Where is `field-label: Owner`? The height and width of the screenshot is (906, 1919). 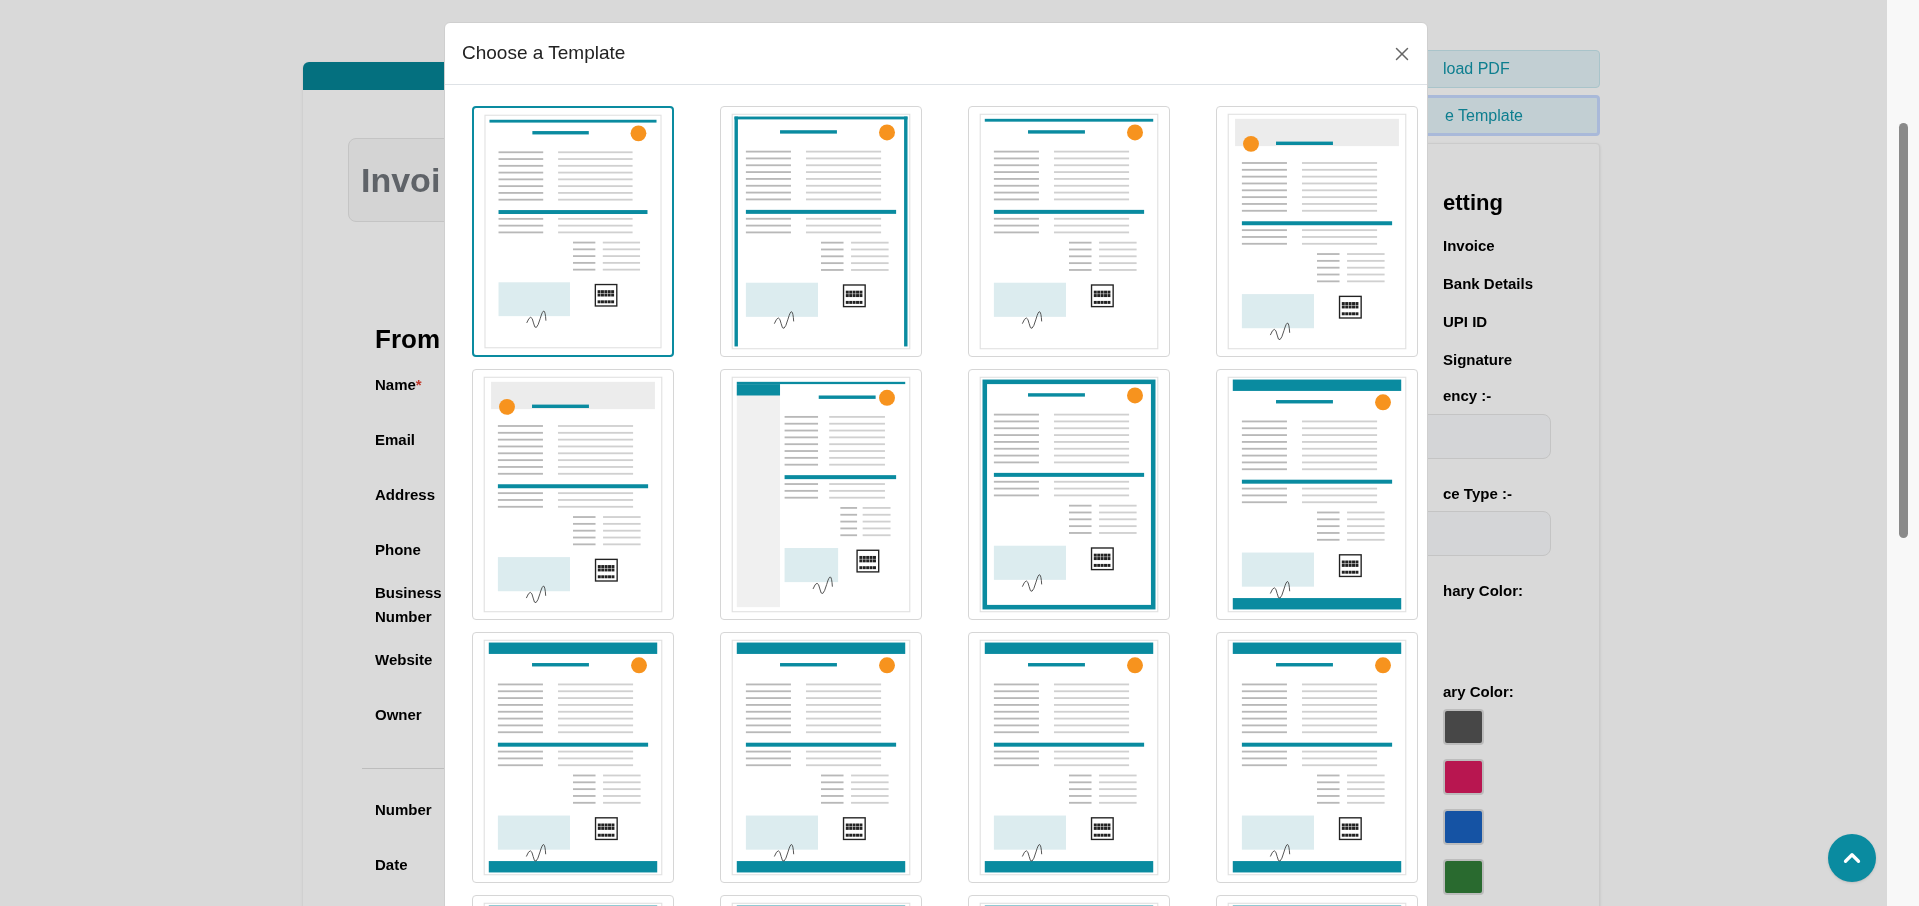 field-label: Owner is located at coordinates (398, 714).